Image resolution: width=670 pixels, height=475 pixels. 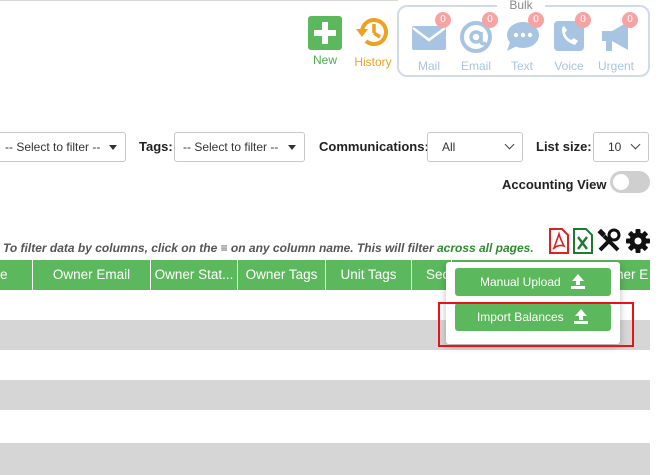 I want to click on list-size-label: List size:, so click(x=564, y=146).